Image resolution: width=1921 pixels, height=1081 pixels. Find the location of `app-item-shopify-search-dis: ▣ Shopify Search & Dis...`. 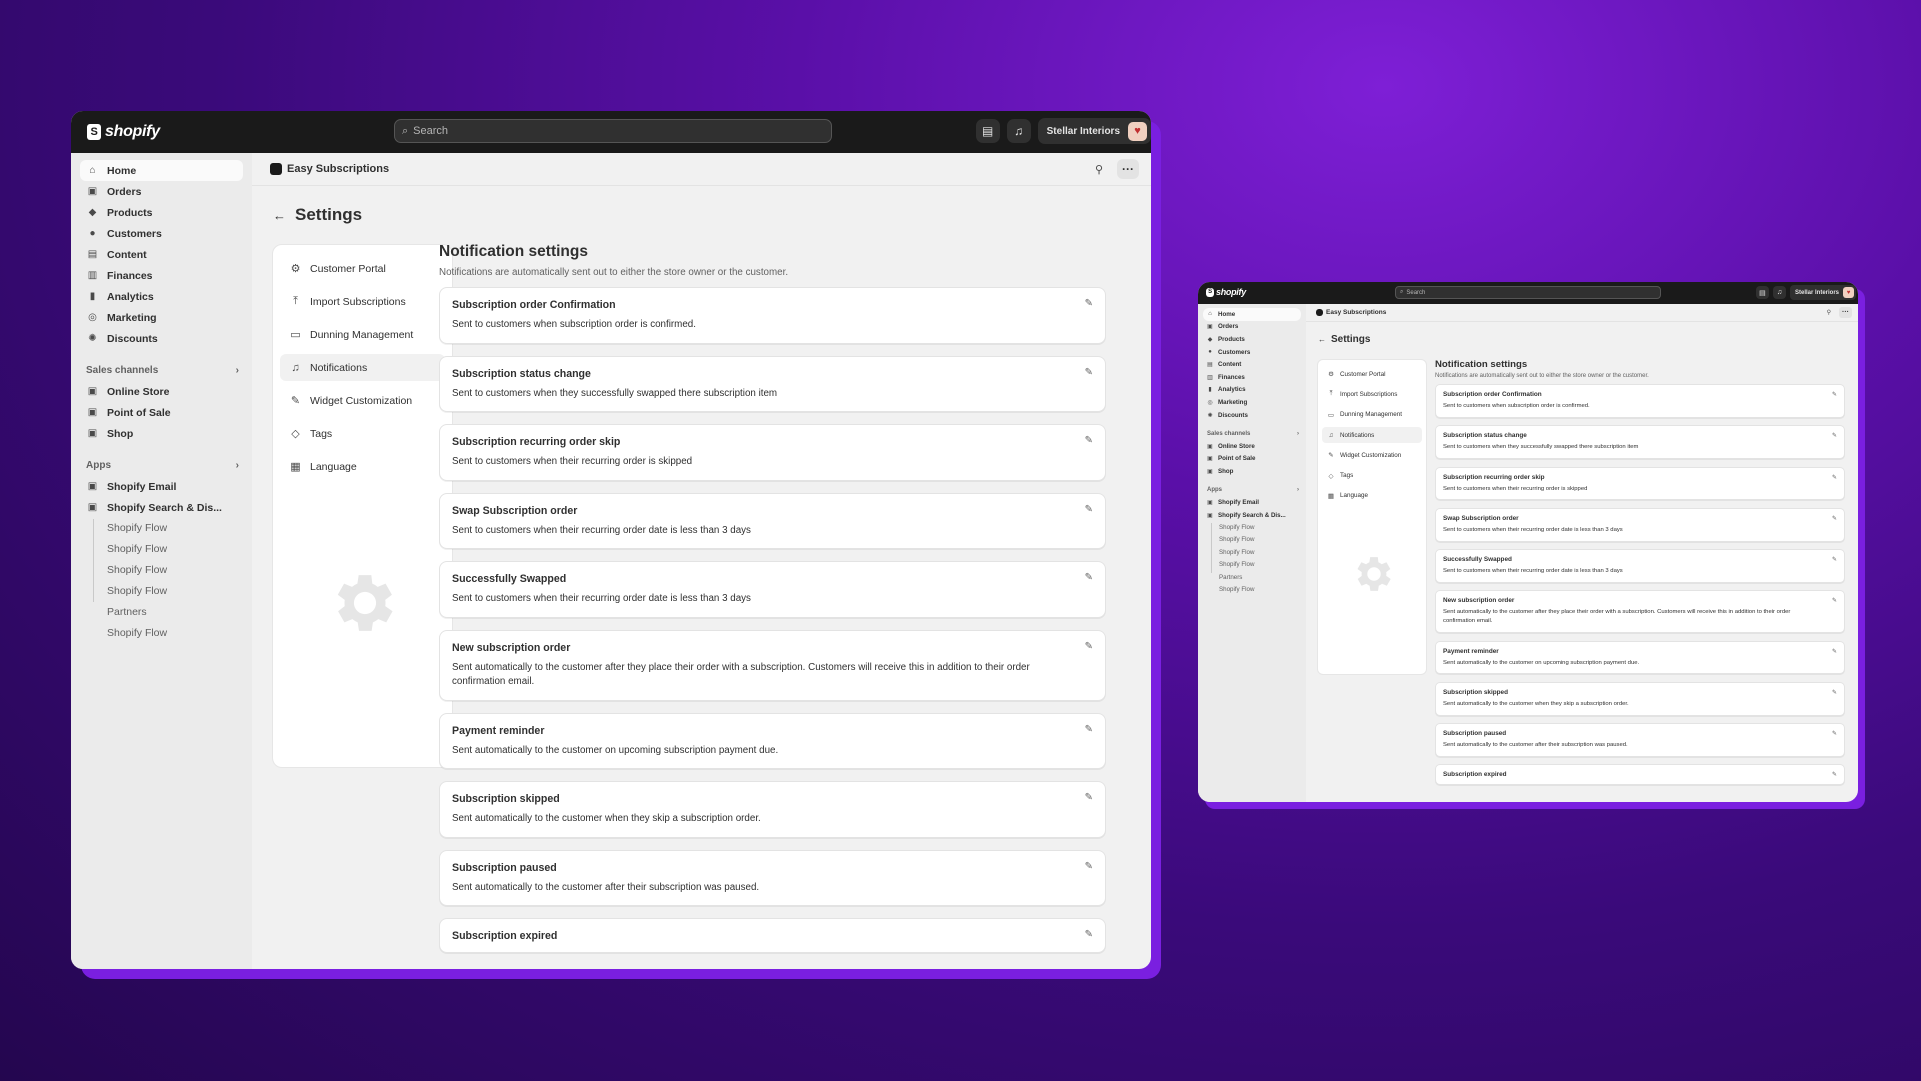

app-item-shopify-search-dis: ▣ Shopify Search & Dis... is located at coordinates (1252, 515).